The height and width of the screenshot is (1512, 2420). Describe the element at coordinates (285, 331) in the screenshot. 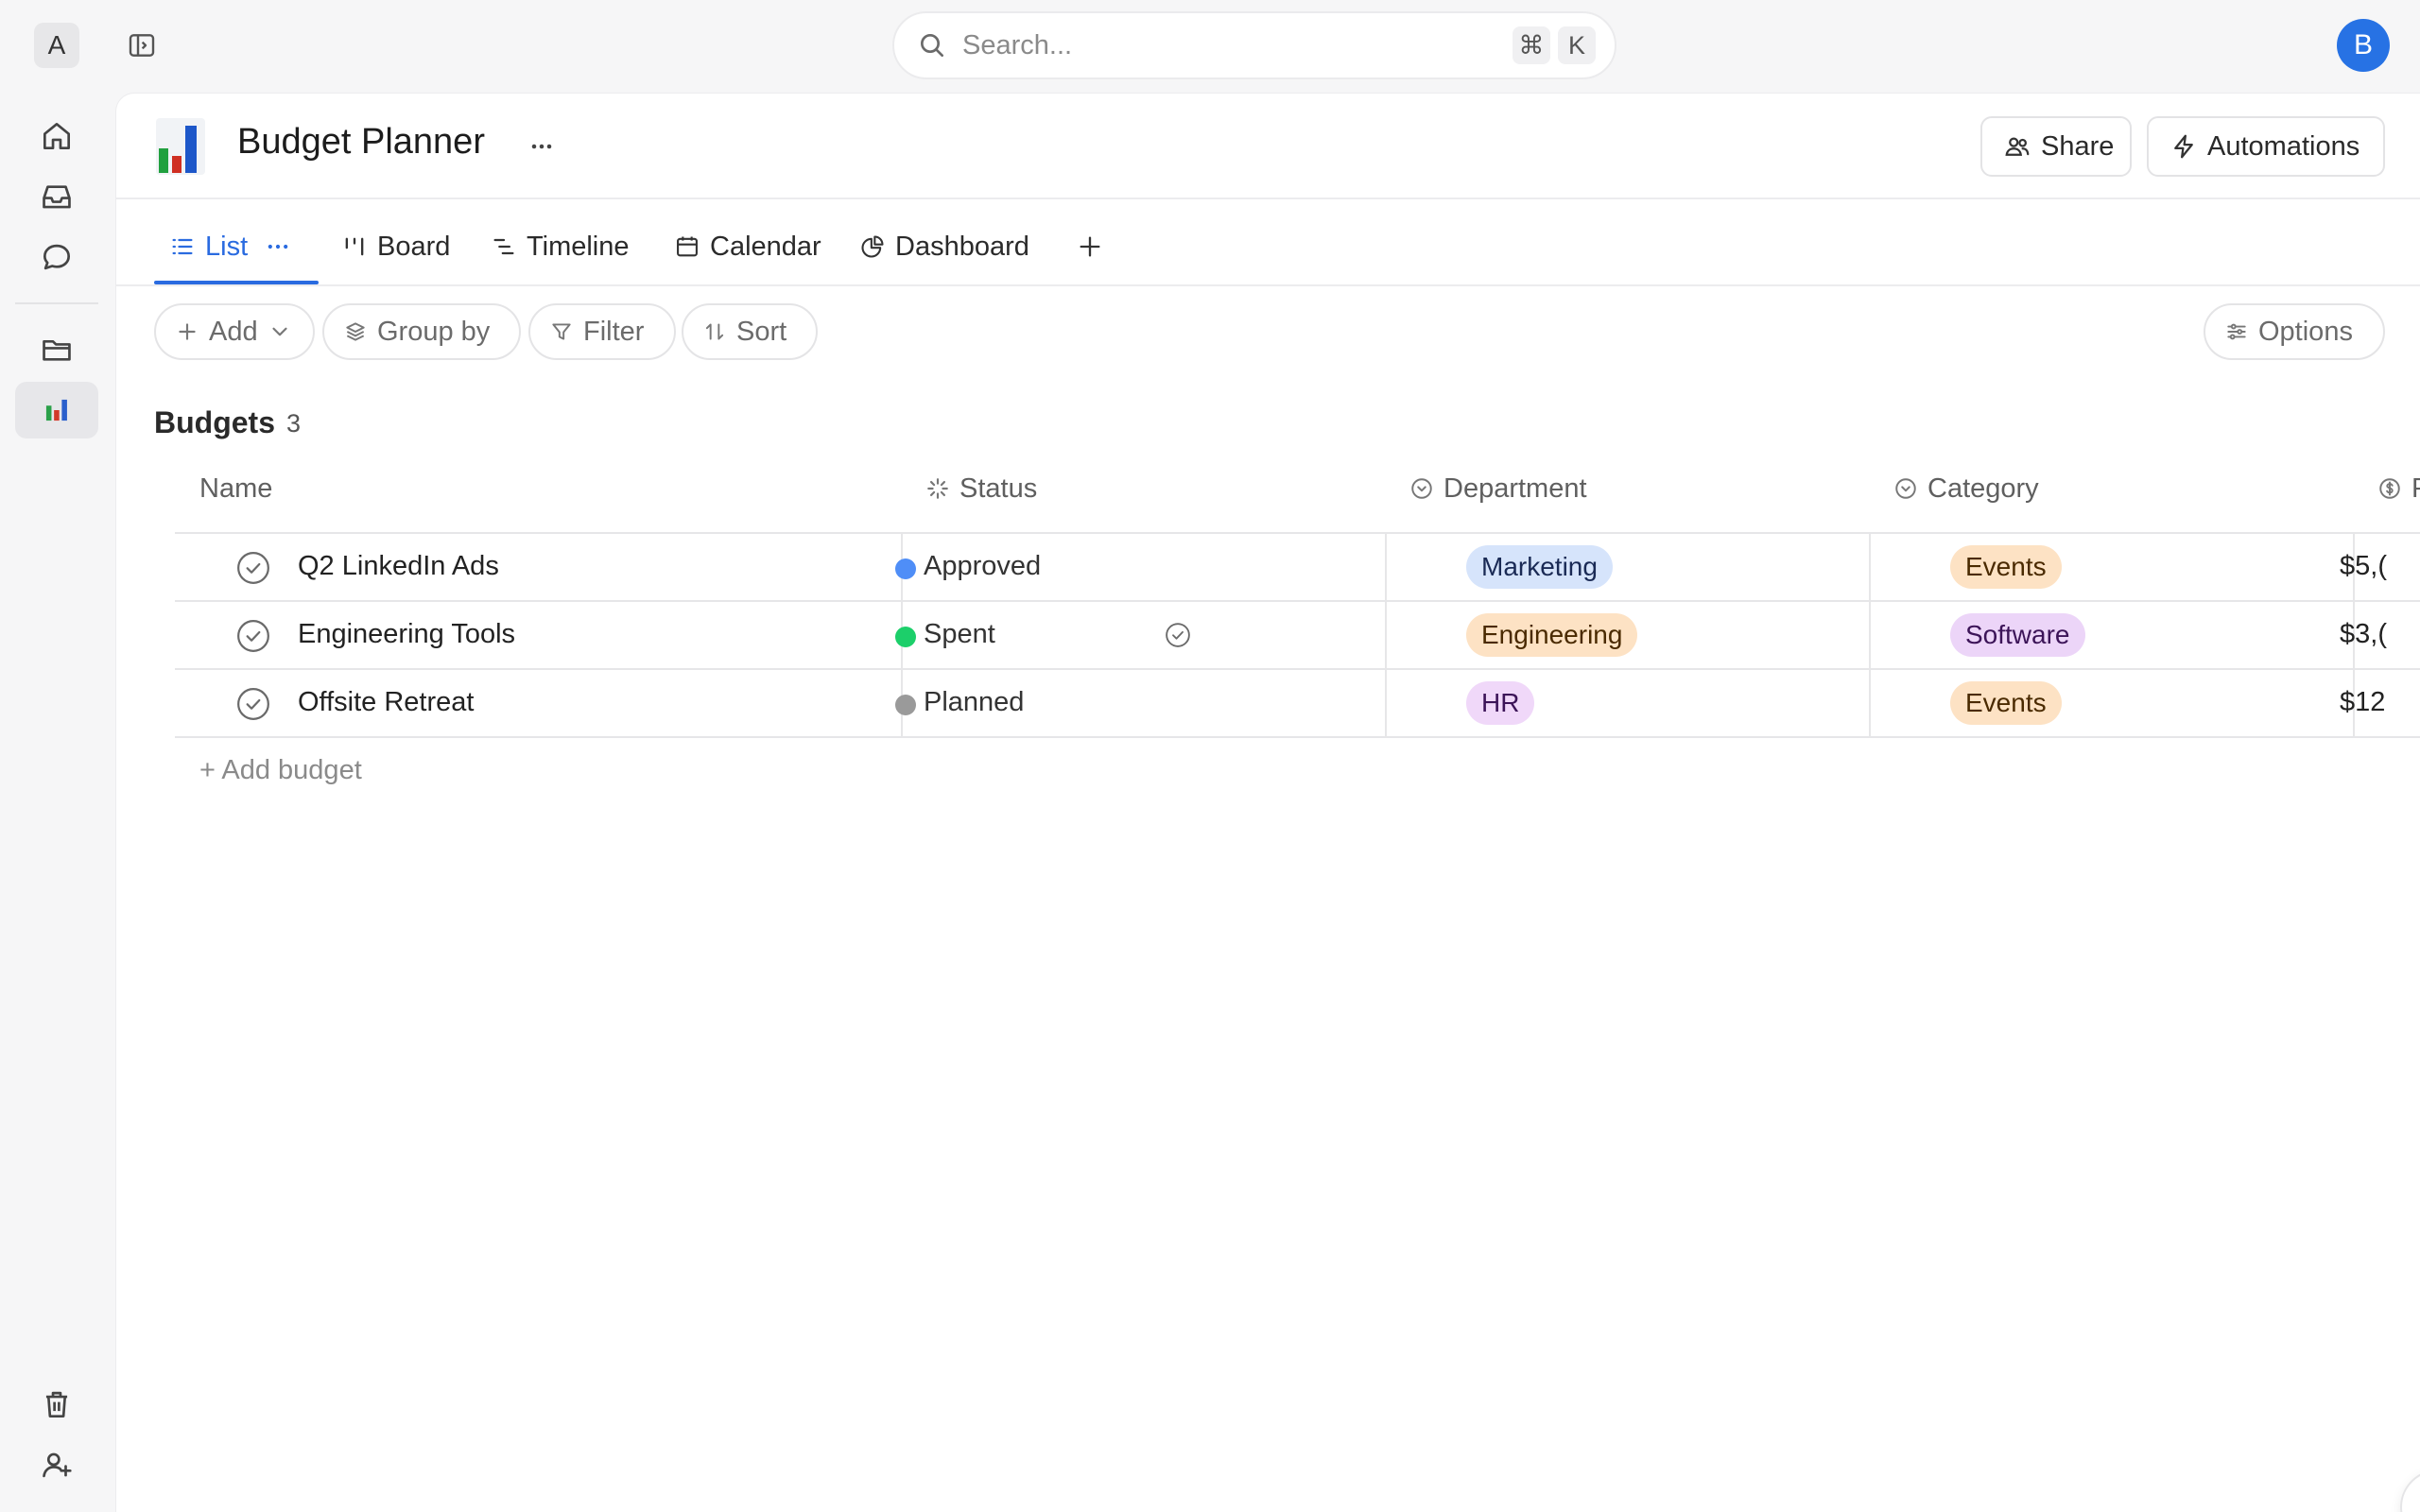

I see `chevron-down-icon` at that location.